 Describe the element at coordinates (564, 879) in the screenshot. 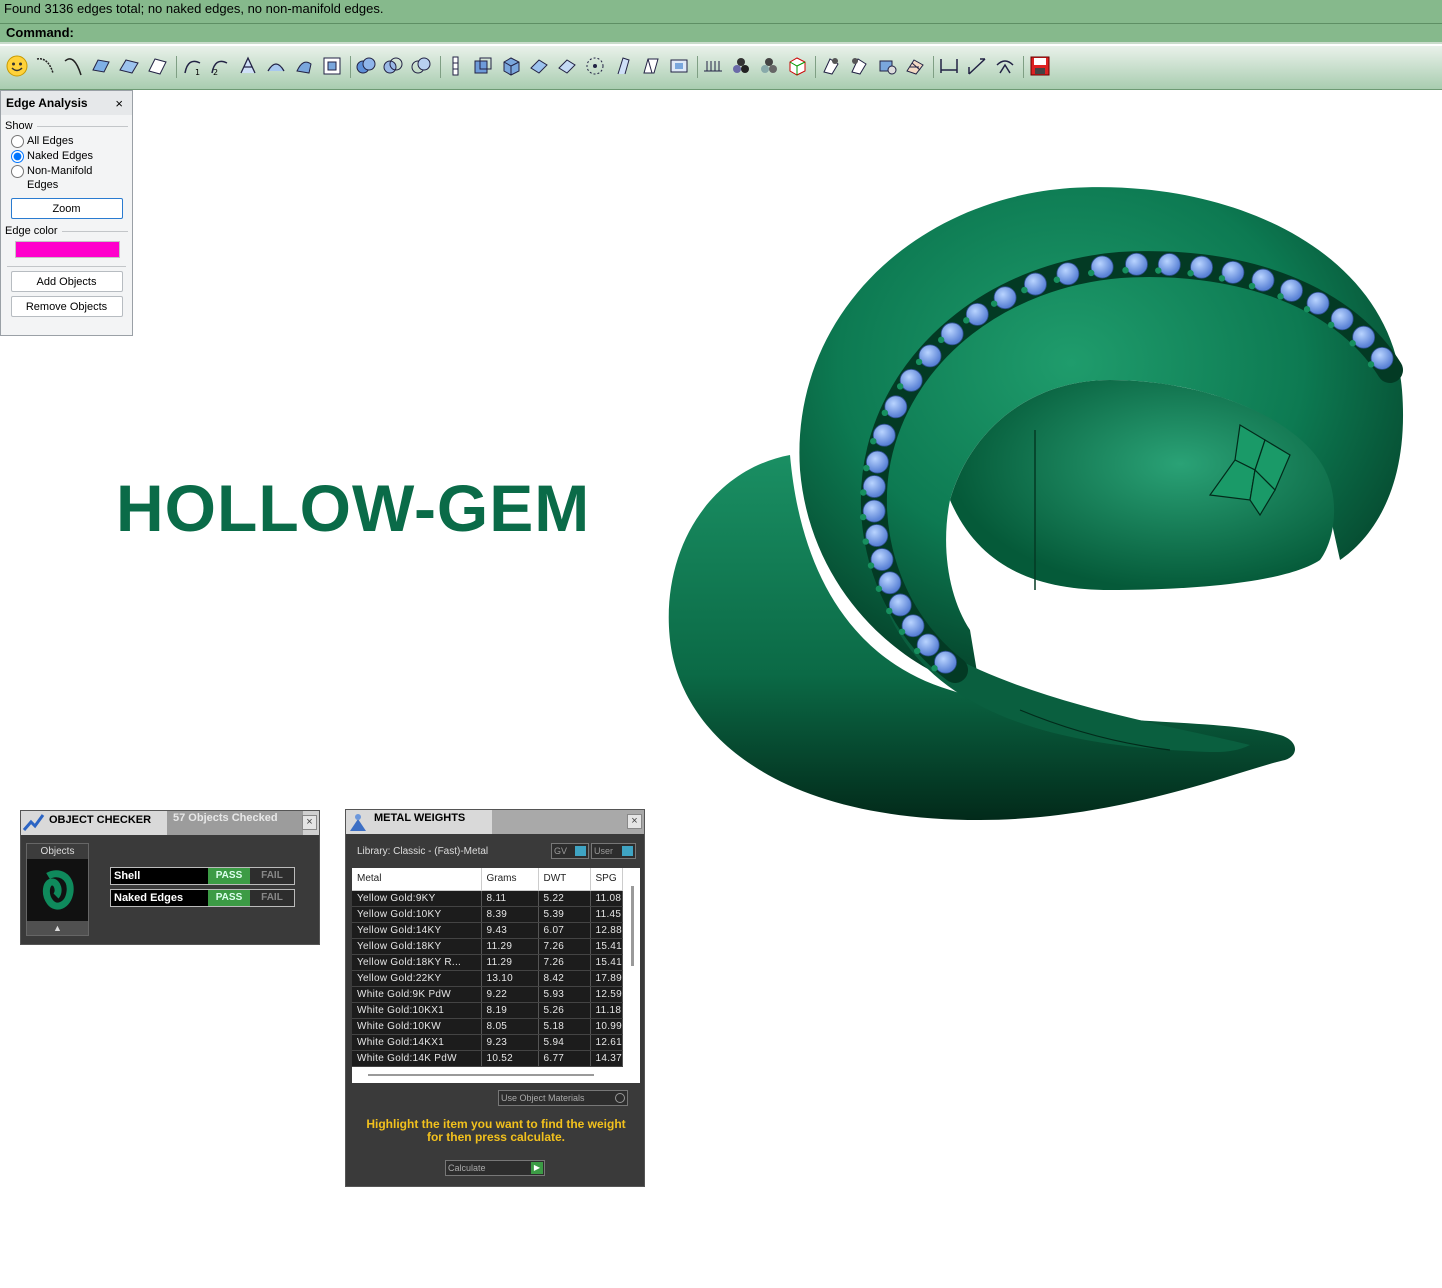

I see `column-header: DWT` at that location.